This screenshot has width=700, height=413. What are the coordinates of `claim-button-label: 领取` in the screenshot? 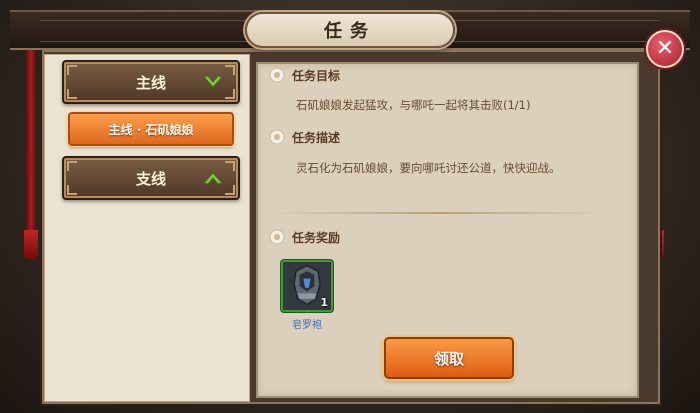 It's located at (448, 358).